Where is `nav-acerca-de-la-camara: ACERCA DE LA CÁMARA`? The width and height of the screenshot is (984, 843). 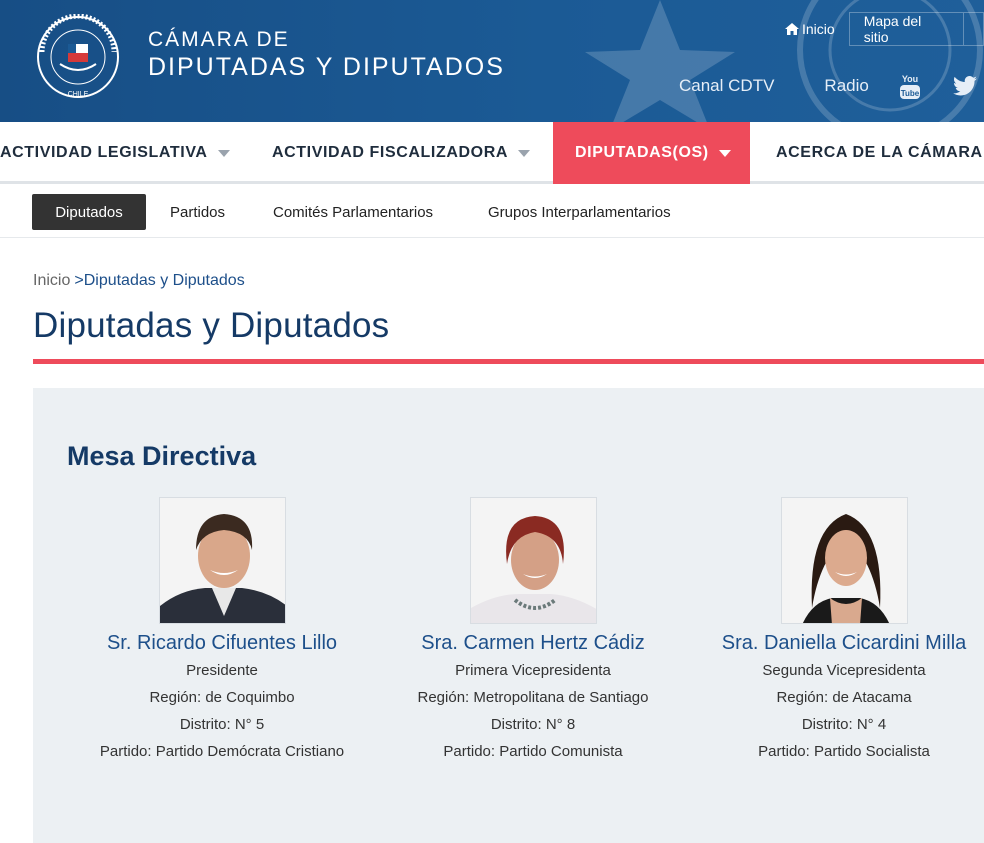 nav-acerca-de-la-camara: ACERCA DE LA CÁMARA is located at coordinates (880, 153).